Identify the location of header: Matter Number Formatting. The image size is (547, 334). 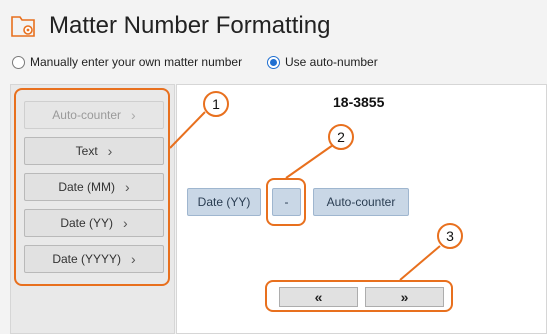
(273, 25).